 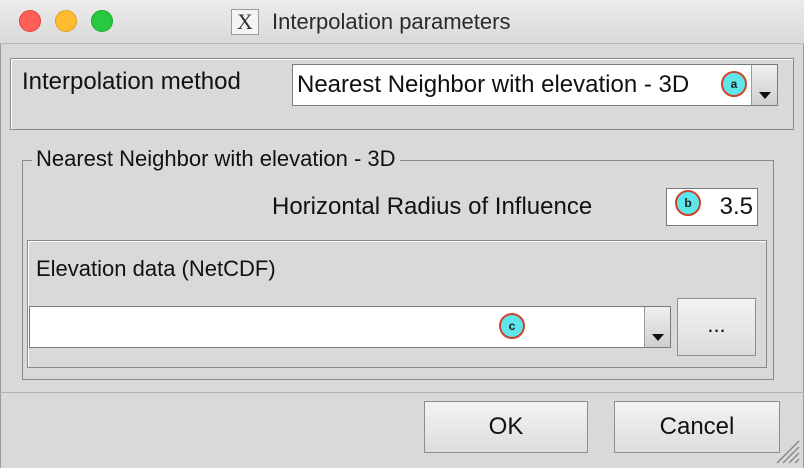 What do you see at coordinates (506, 427) in the screenshot?
I see `ok-button: OK` at bounding box center [506, 427].